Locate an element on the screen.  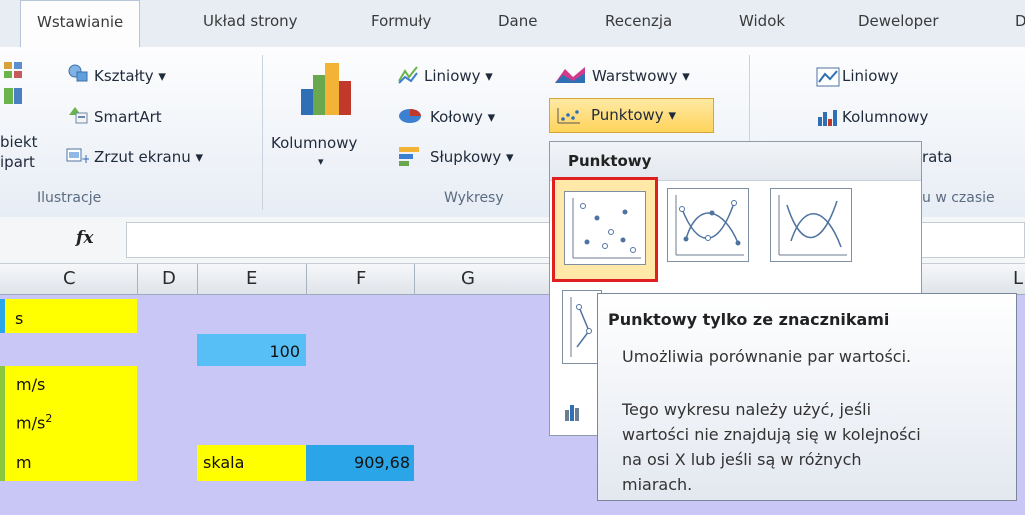
bar-chart-icon is located at coordinates (408, 155).